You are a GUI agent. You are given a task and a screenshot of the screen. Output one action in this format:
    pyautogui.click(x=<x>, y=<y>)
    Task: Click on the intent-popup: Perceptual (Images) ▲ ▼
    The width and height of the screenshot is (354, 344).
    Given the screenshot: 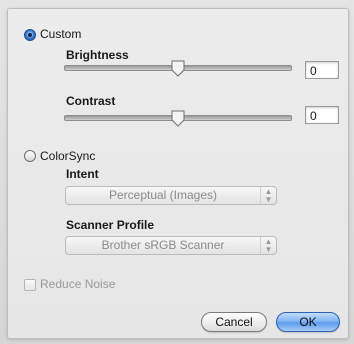 What is the action you would take?
    pyautogui.click(x=171, y=195)
    